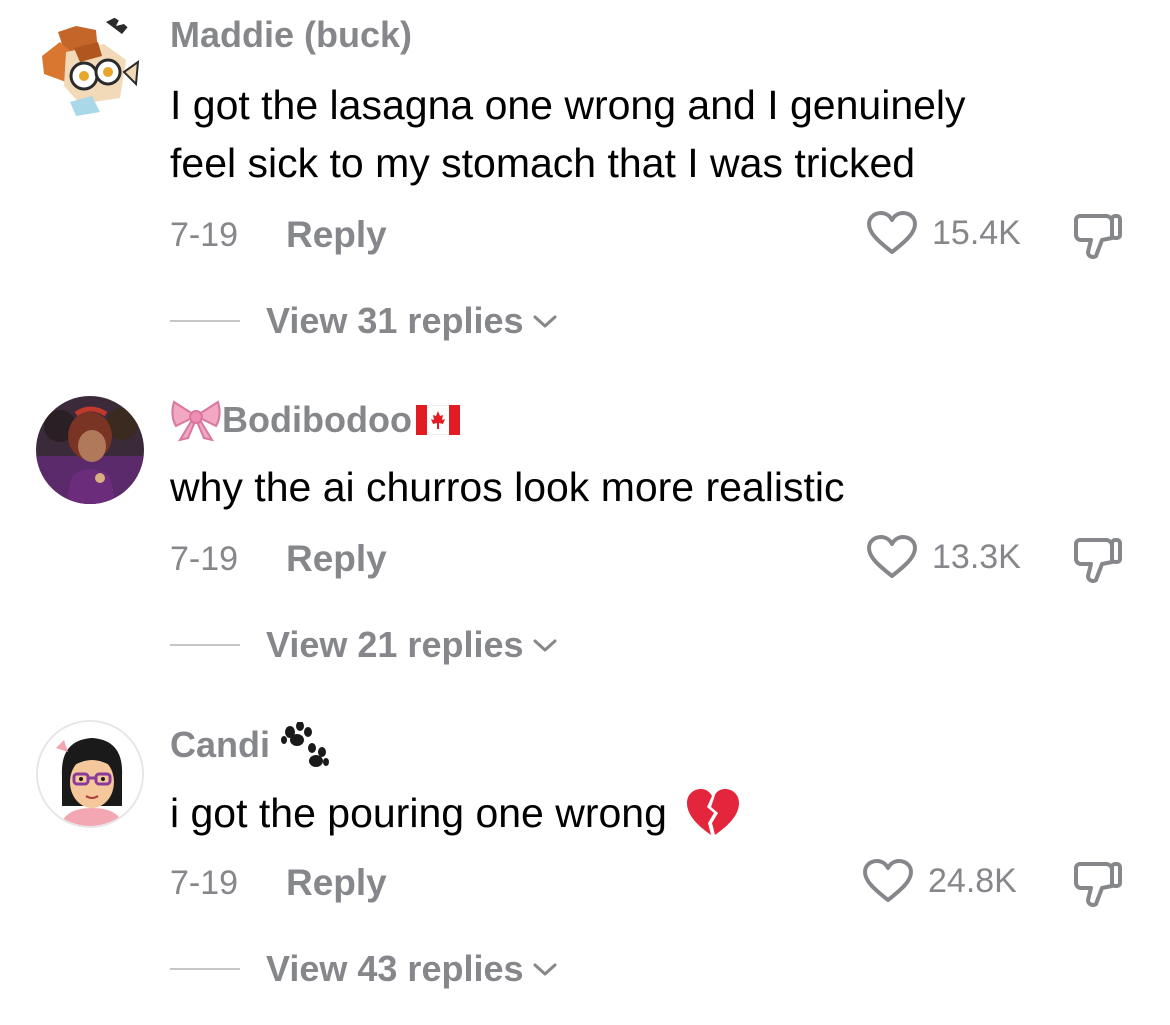 This screenshot has height=1025, width=1170. I want to click on like-button: 15.4K, so click(943, 233).